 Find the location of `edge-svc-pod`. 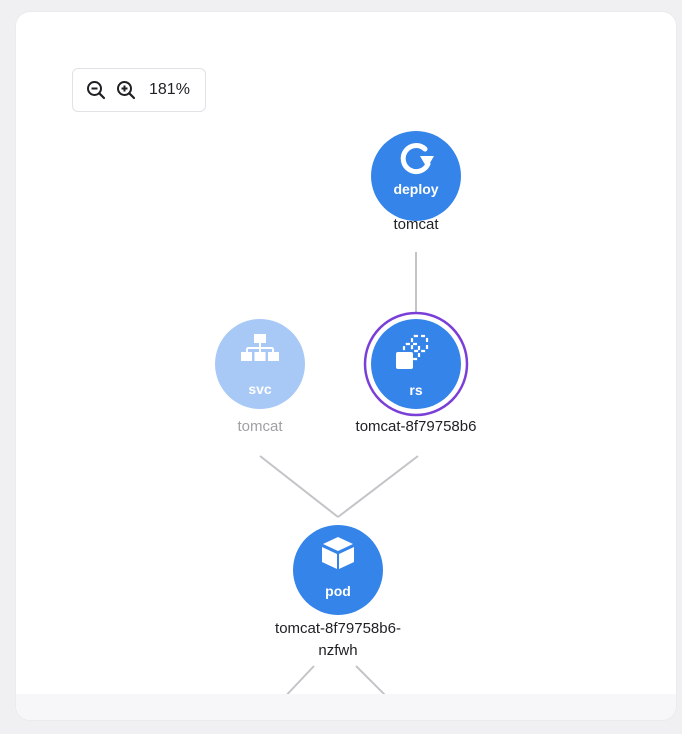

edge-svc-pod is located at coordinates (299, 486).